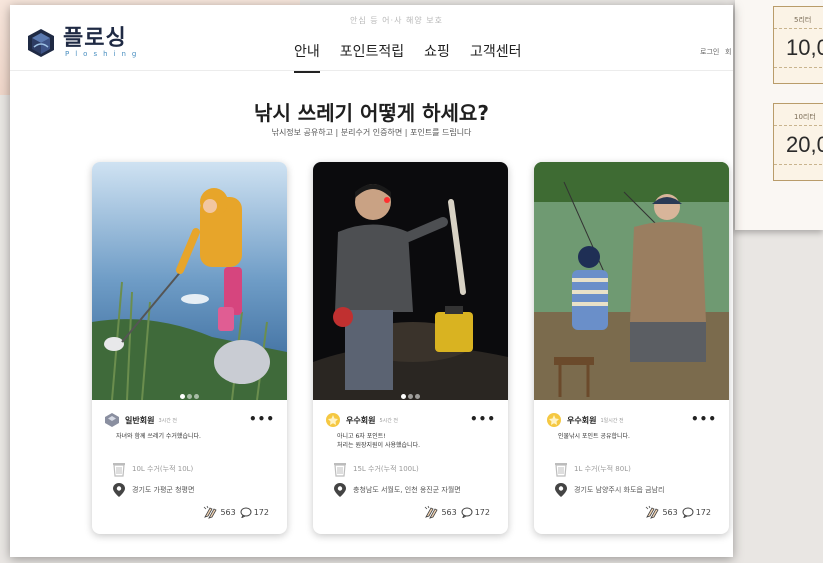 The image size is (823, 563). What do you see at coordinates (112, 420) in the screenshot?
I see `standard-member-badge-icon` at bounding box center [112, 420].